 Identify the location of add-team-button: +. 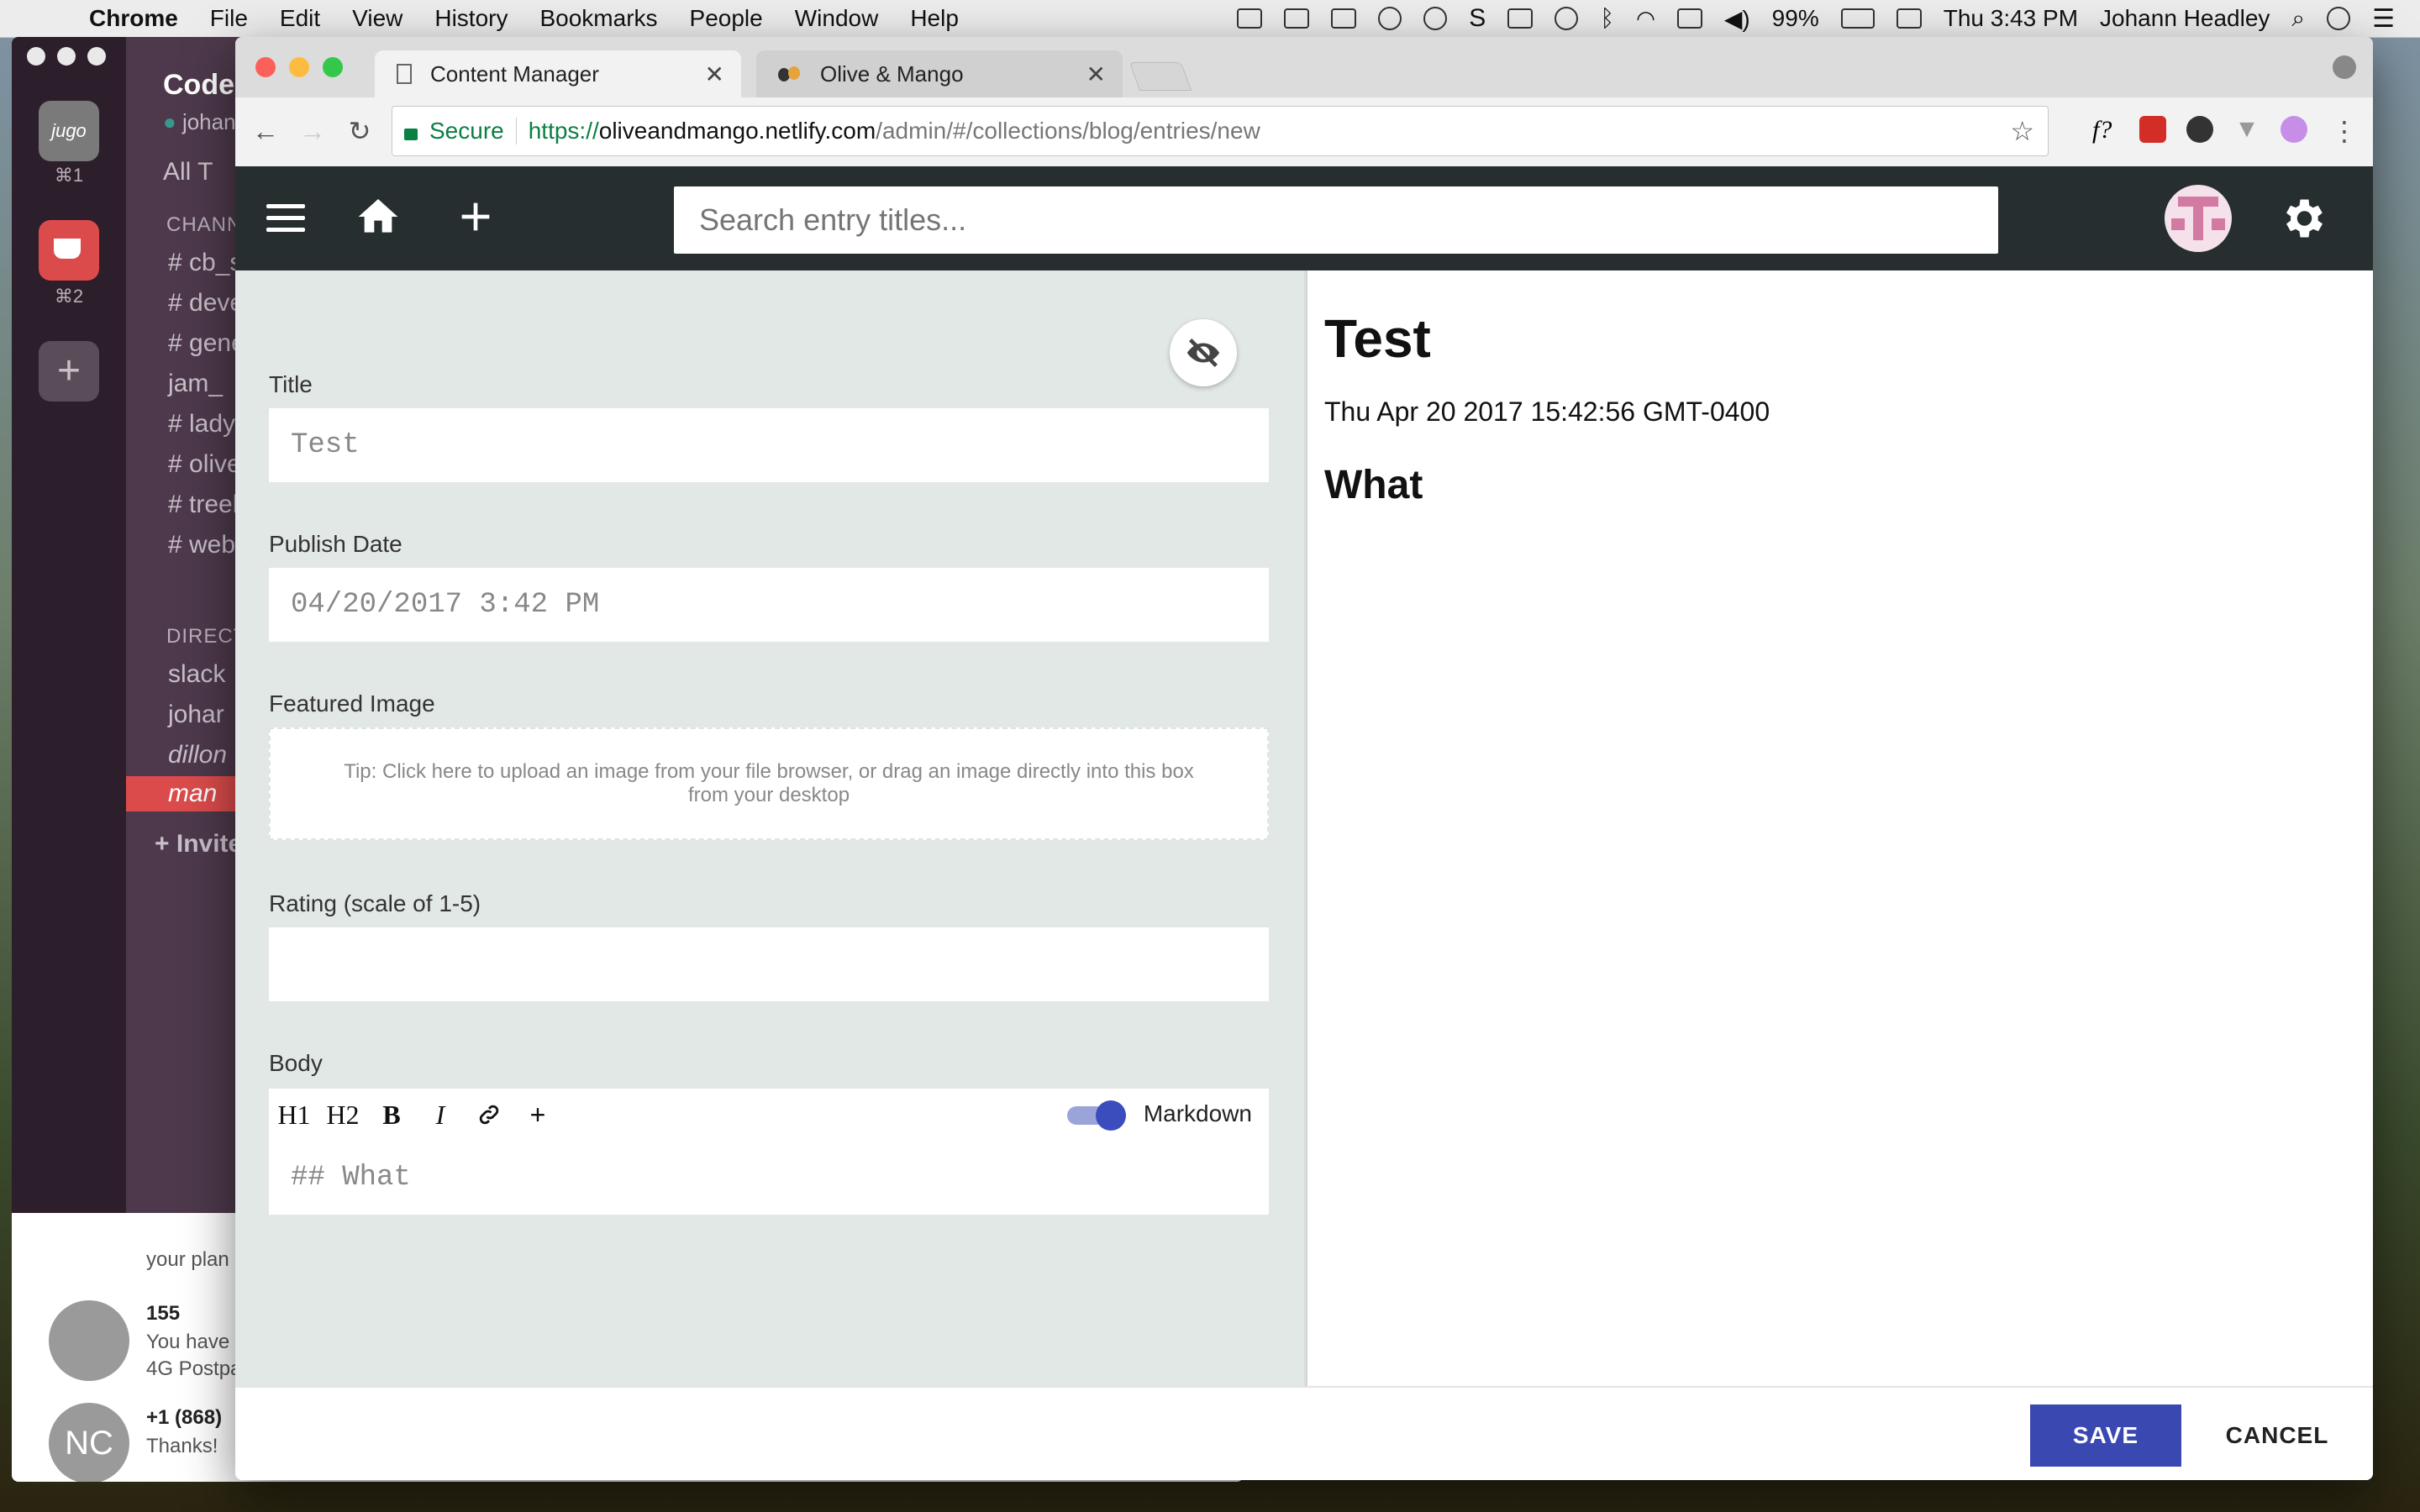
(69, 371).